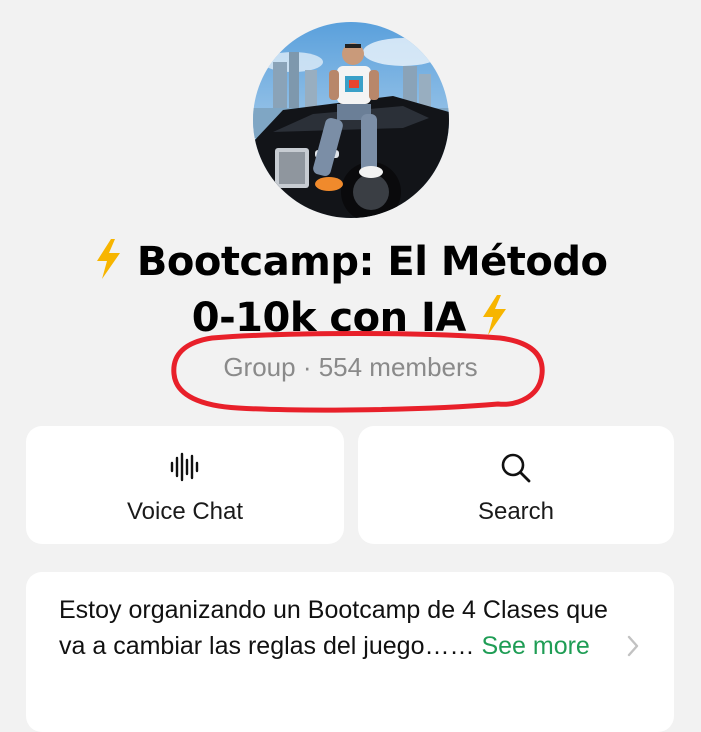 This screenshot has width=701, height=732. What do you see at coordinates (535, 646) in the screenshot?
I see `see-more-link: See more` at bounding box center [535, 646].